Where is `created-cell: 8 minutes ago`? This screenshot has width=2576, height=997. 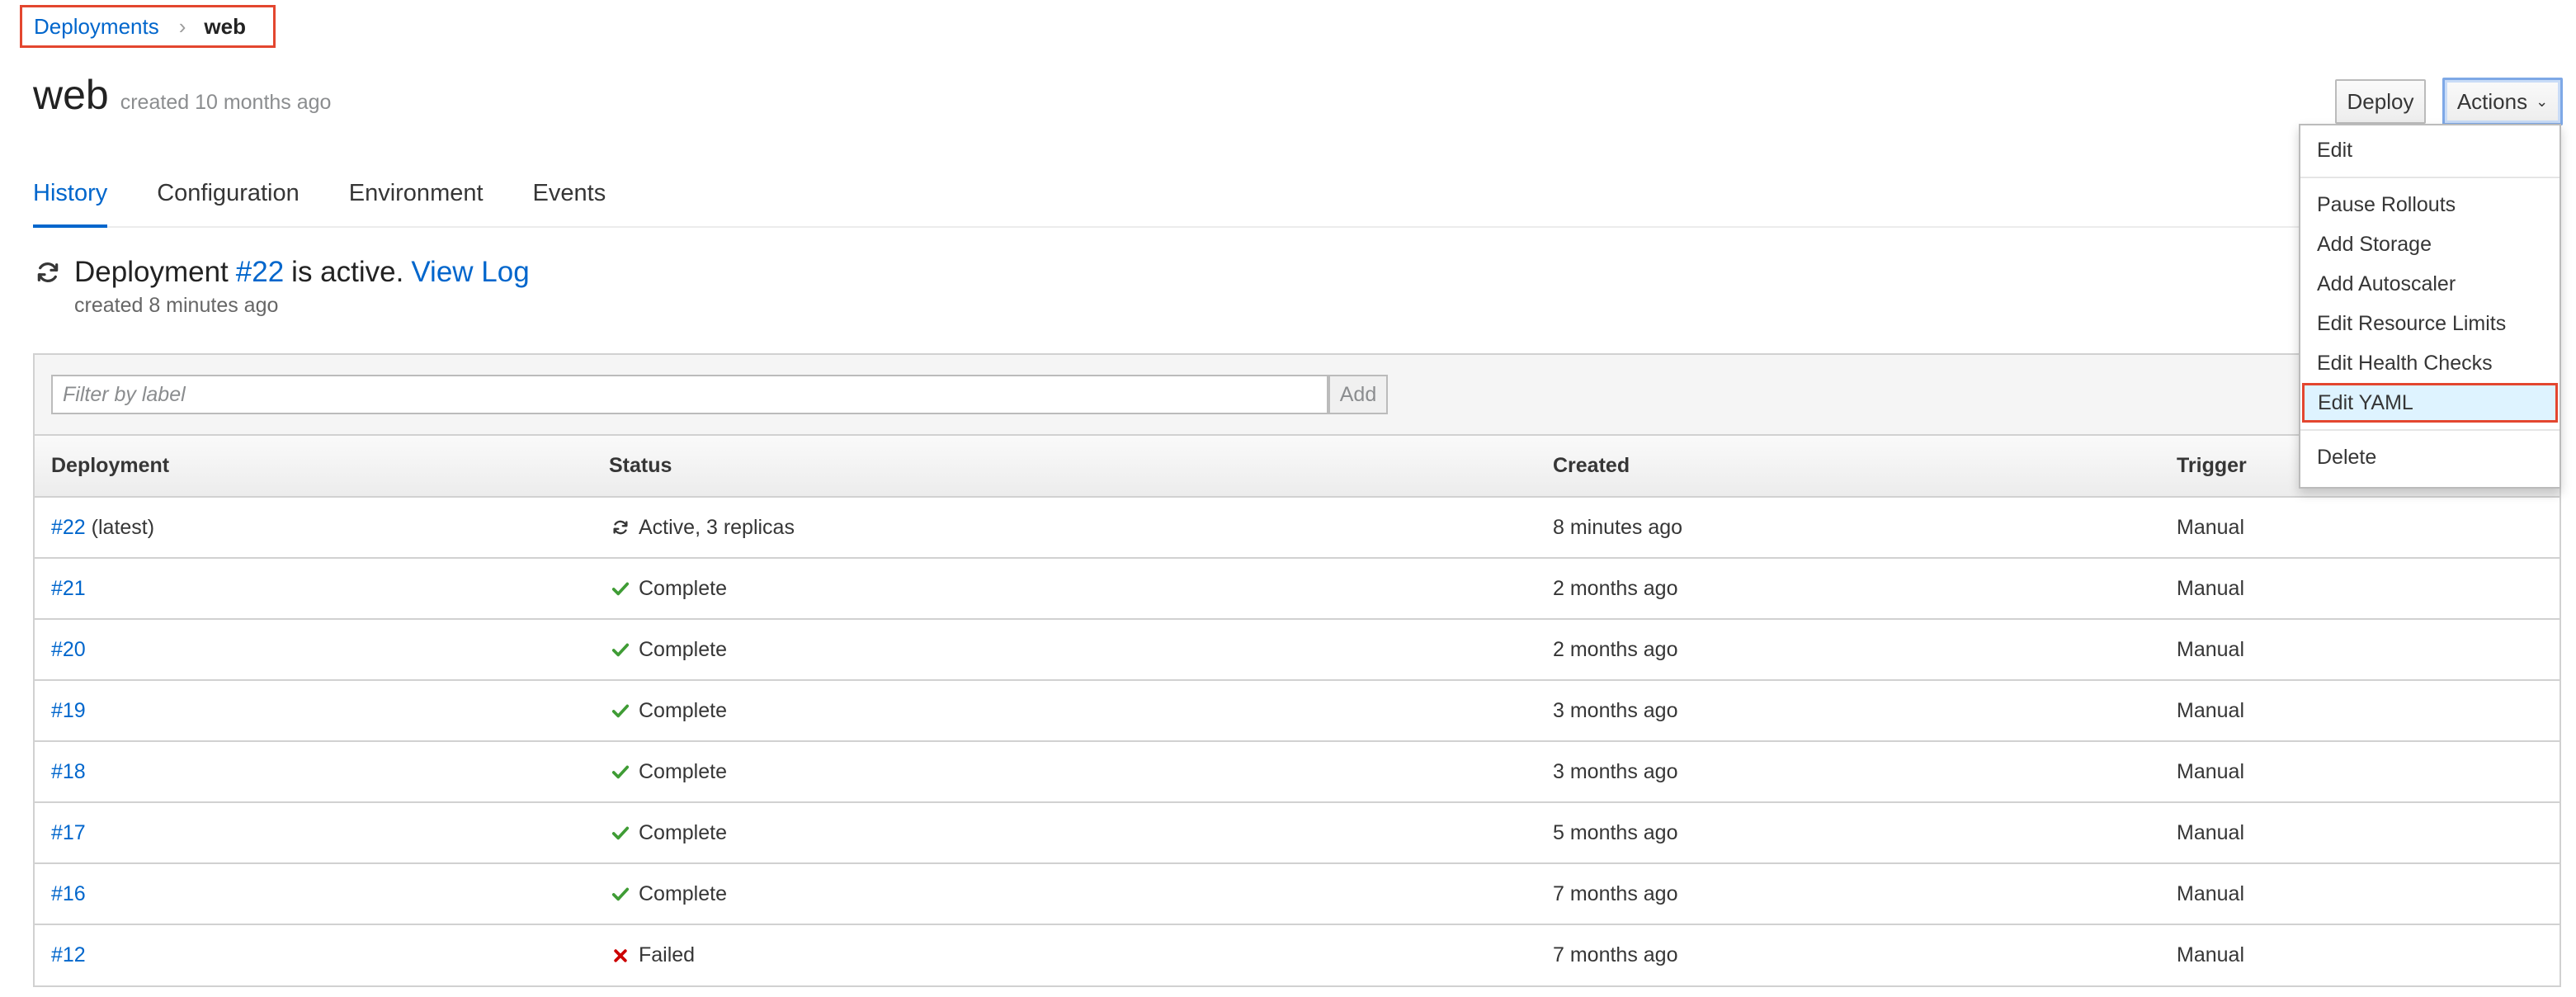
created-cell: 8 minutes ago is located at coordinates (1864, 528).